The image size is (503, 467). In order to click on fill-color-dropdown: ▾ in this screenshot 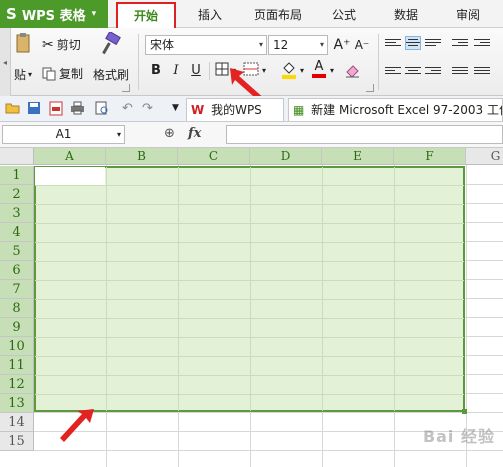, I will do `click(302, 71)`.